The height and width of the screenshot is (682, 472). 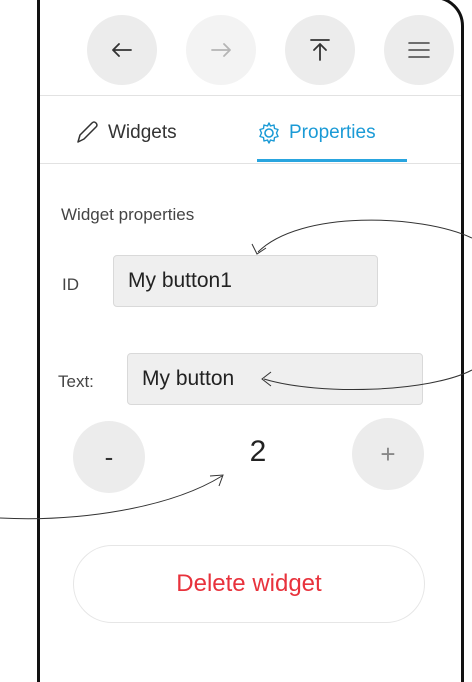 I want to click on toolbar, so click(x=250, y=47).